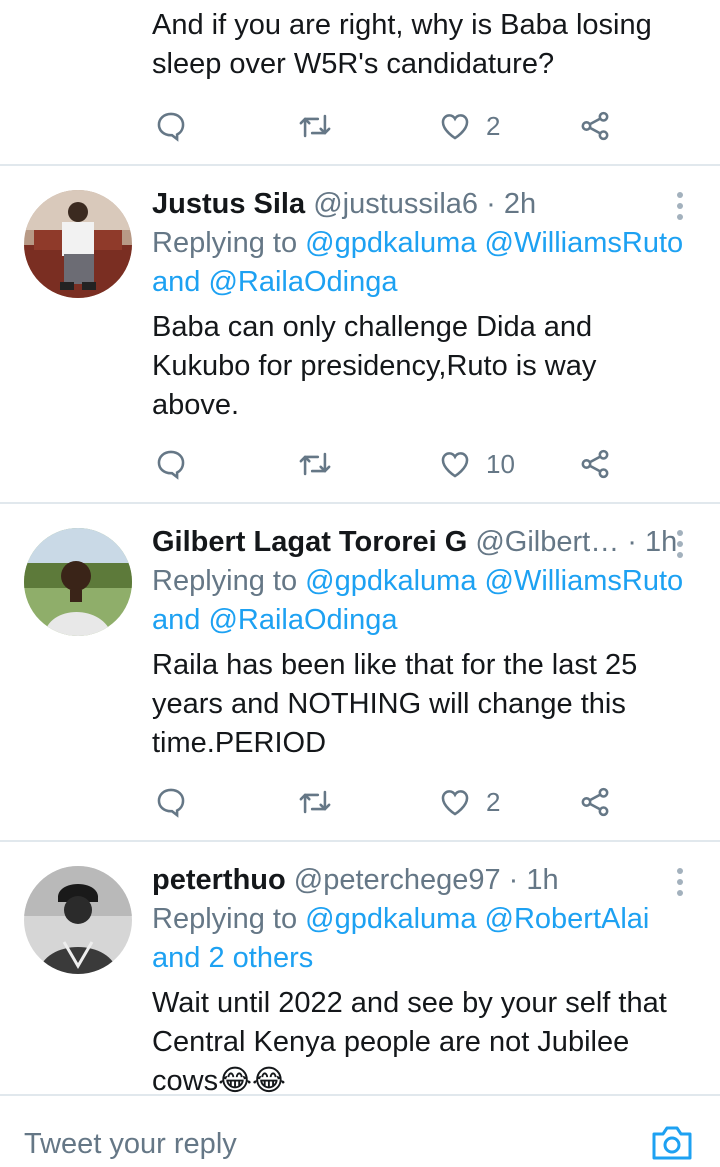  I want to click on reply-input: Tweet your reply, so click(130, 1144).